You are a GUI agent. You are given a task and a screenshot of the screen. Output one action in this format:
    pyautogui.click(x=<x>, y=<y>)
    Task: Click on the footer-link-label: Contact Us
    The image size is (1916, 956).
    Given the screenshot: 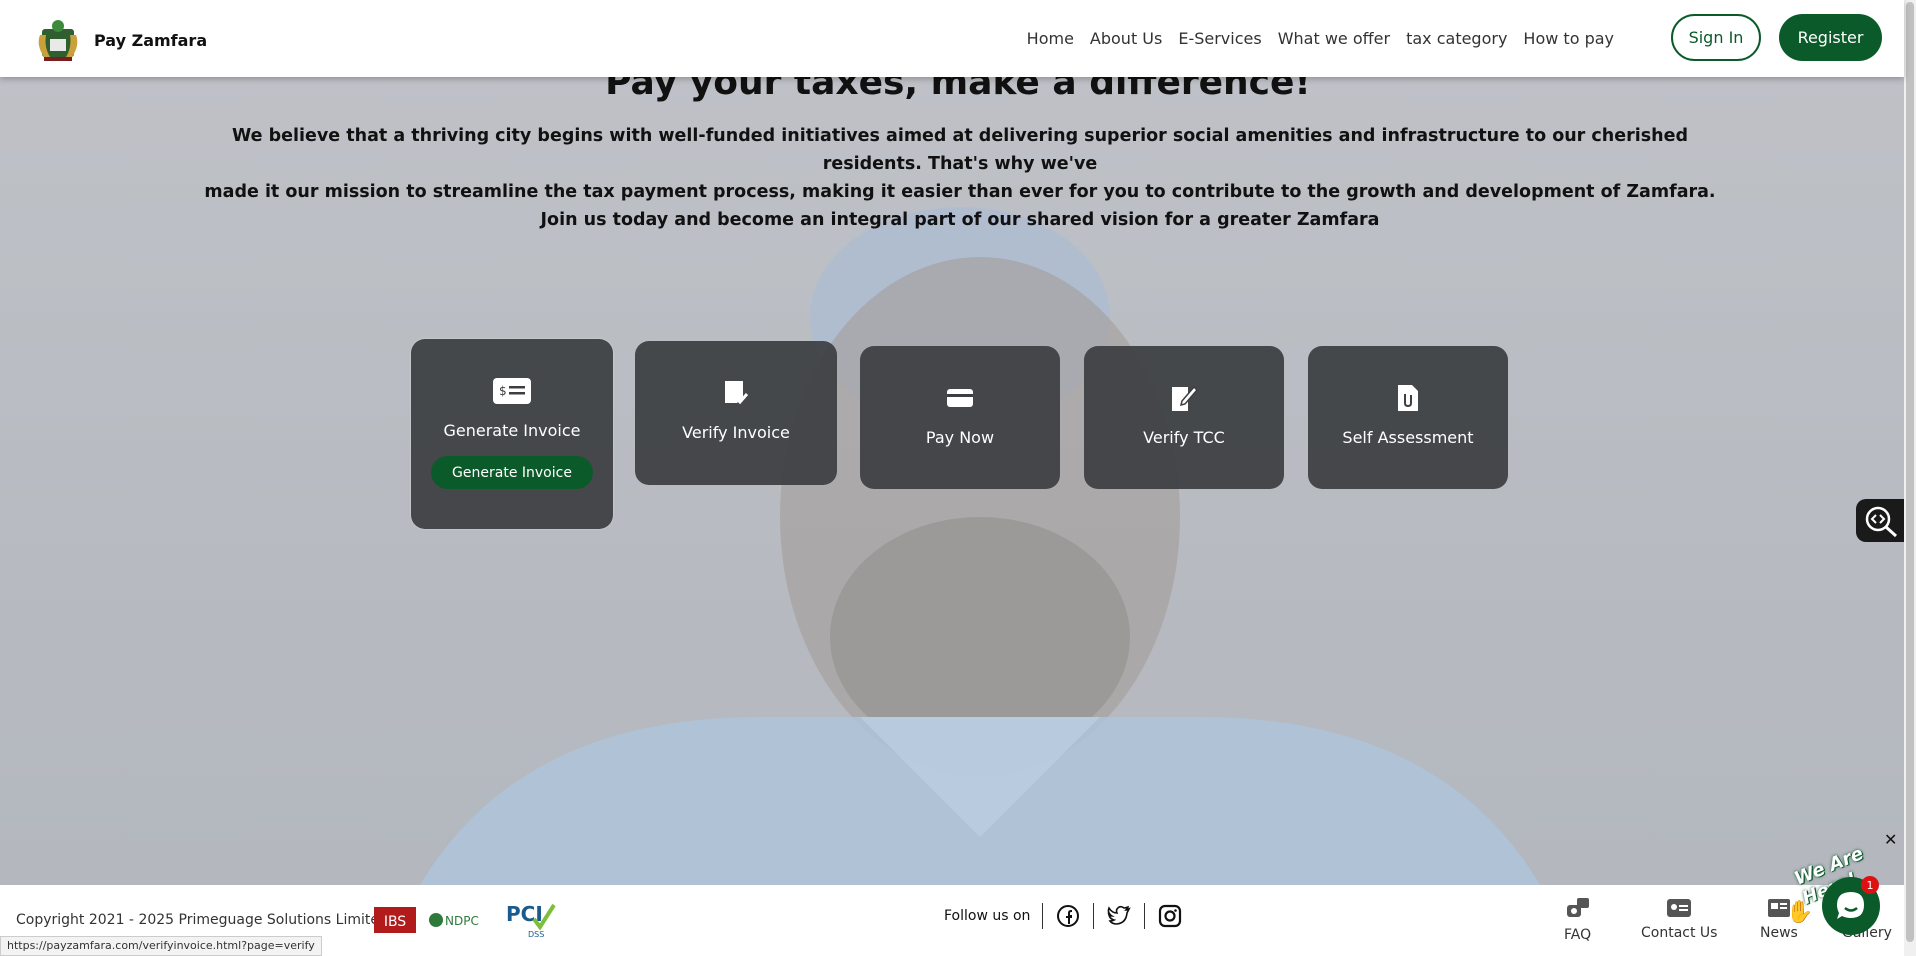 What is the action you would take?
    pyautogui.click(x=1679, y=933)
    